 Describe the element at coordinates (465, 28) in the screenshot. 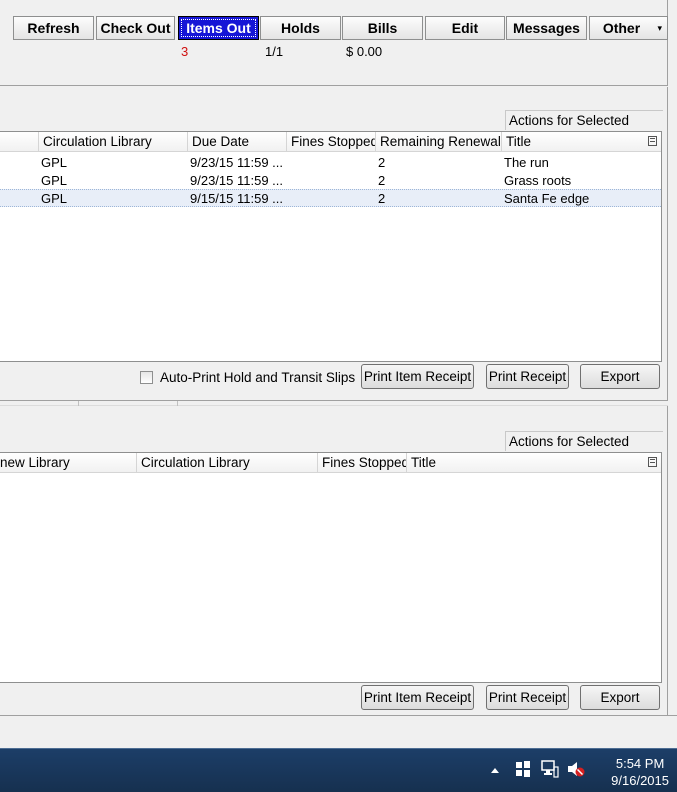

I see `edit-button: Edit` at that location.